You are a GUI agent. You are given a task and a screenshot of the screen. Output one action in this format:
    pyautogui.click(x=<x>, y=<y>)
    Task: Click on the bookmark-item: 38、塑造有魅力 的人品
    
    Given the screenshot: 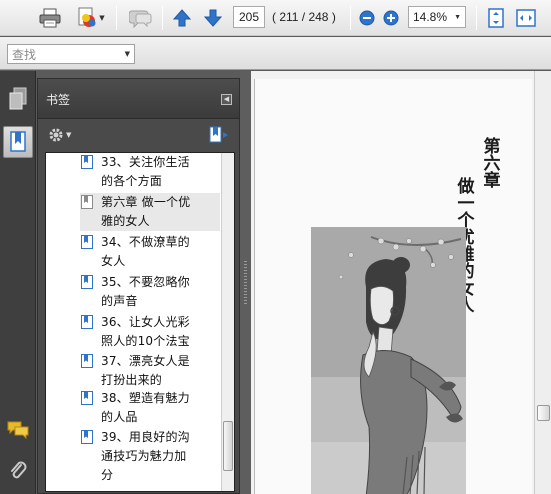 What is the action you would take?
    pyautogui.click(x=150, y=408)
    